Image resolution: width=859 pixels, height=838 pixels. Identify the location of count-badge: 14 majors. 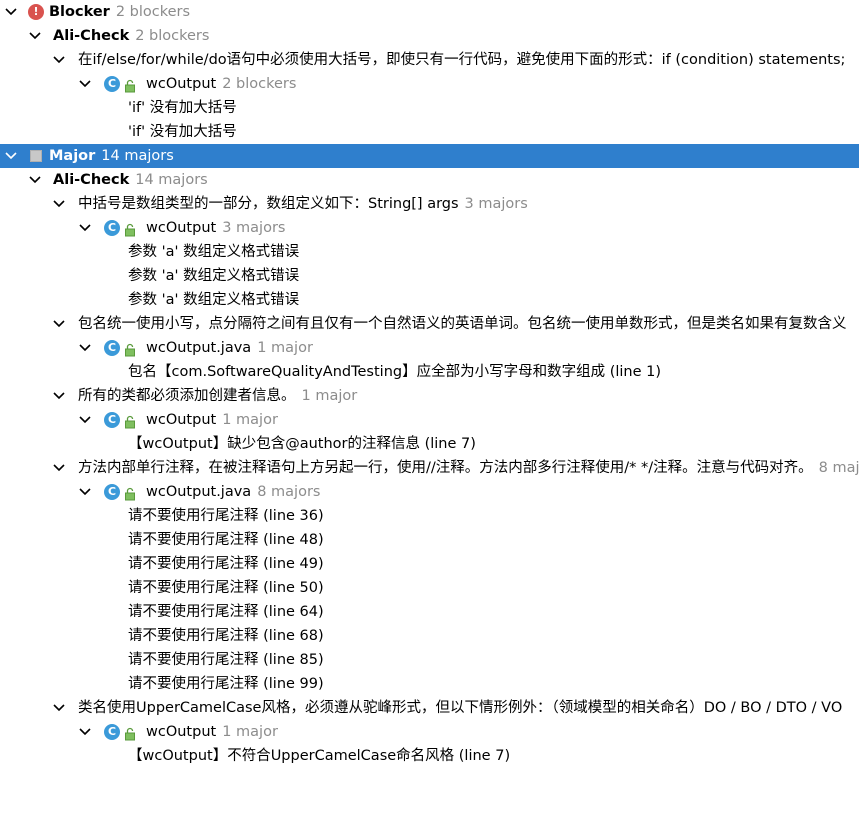
(171, 180).